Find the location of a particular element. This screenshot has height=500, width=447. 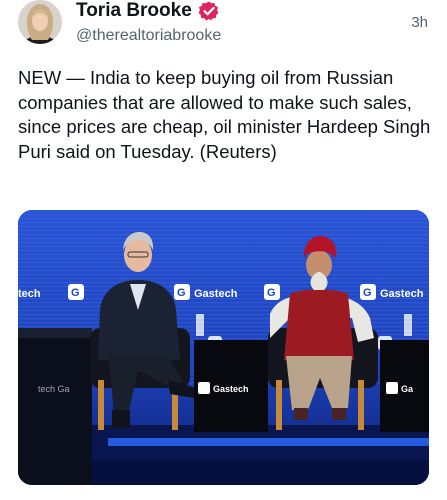

table-sign-text: Gastech is located at coordinates (231, 389).